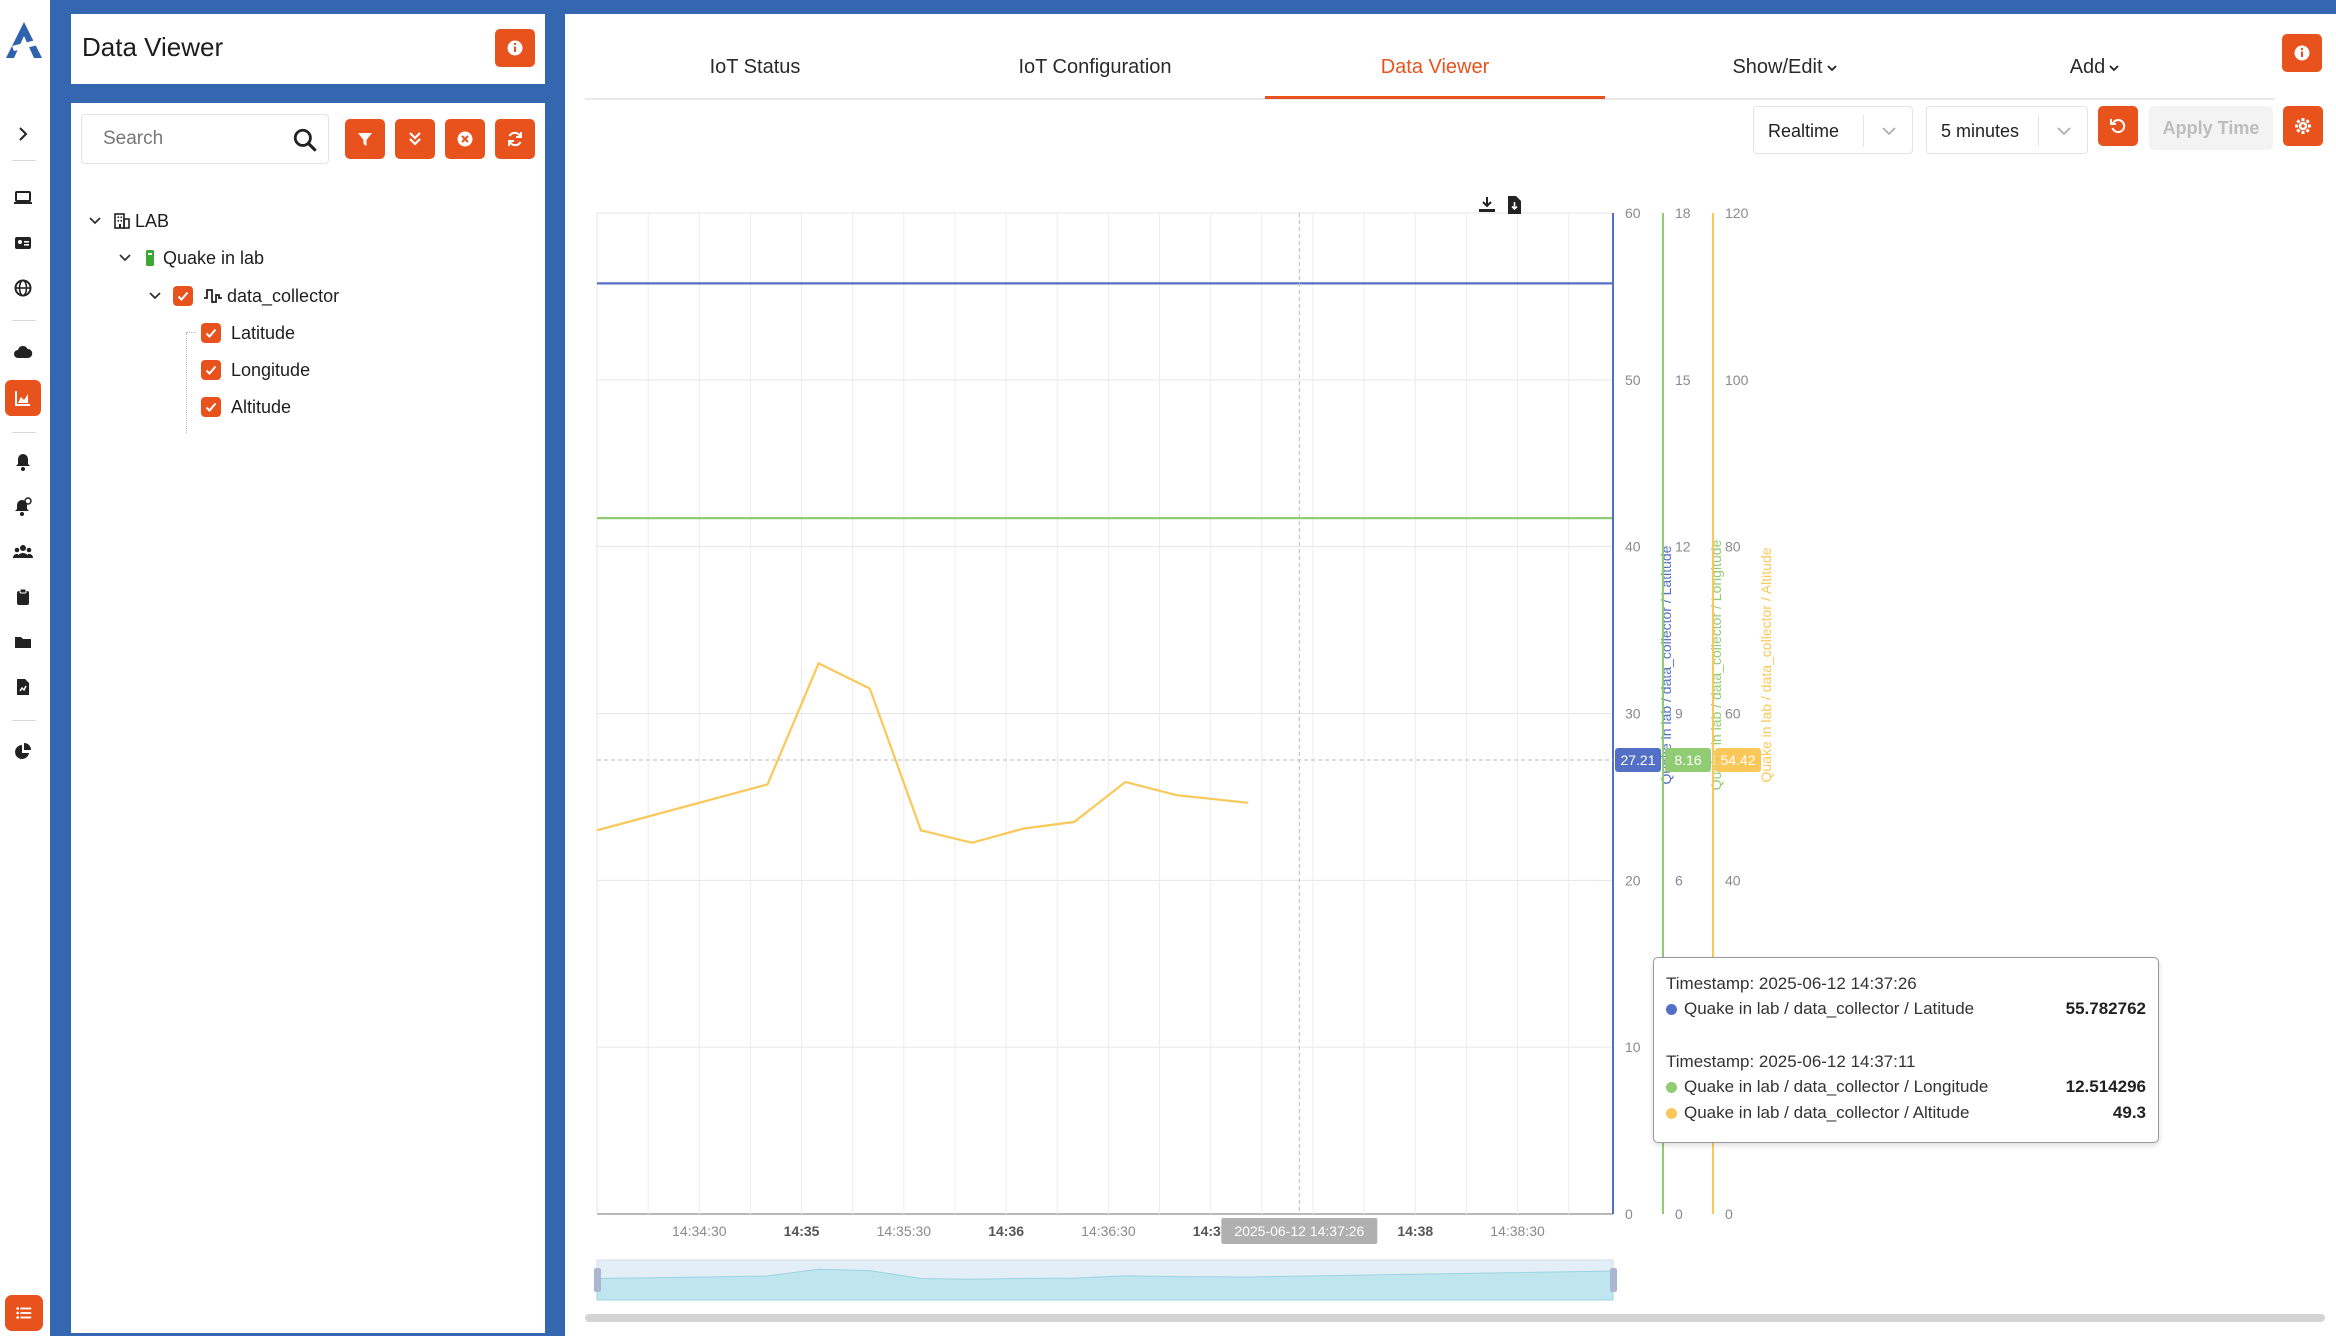 The image size is (2336, 1336). Describe the element at coordinates (23, 134) in the screenshot. I see `expand-icon` at that location.